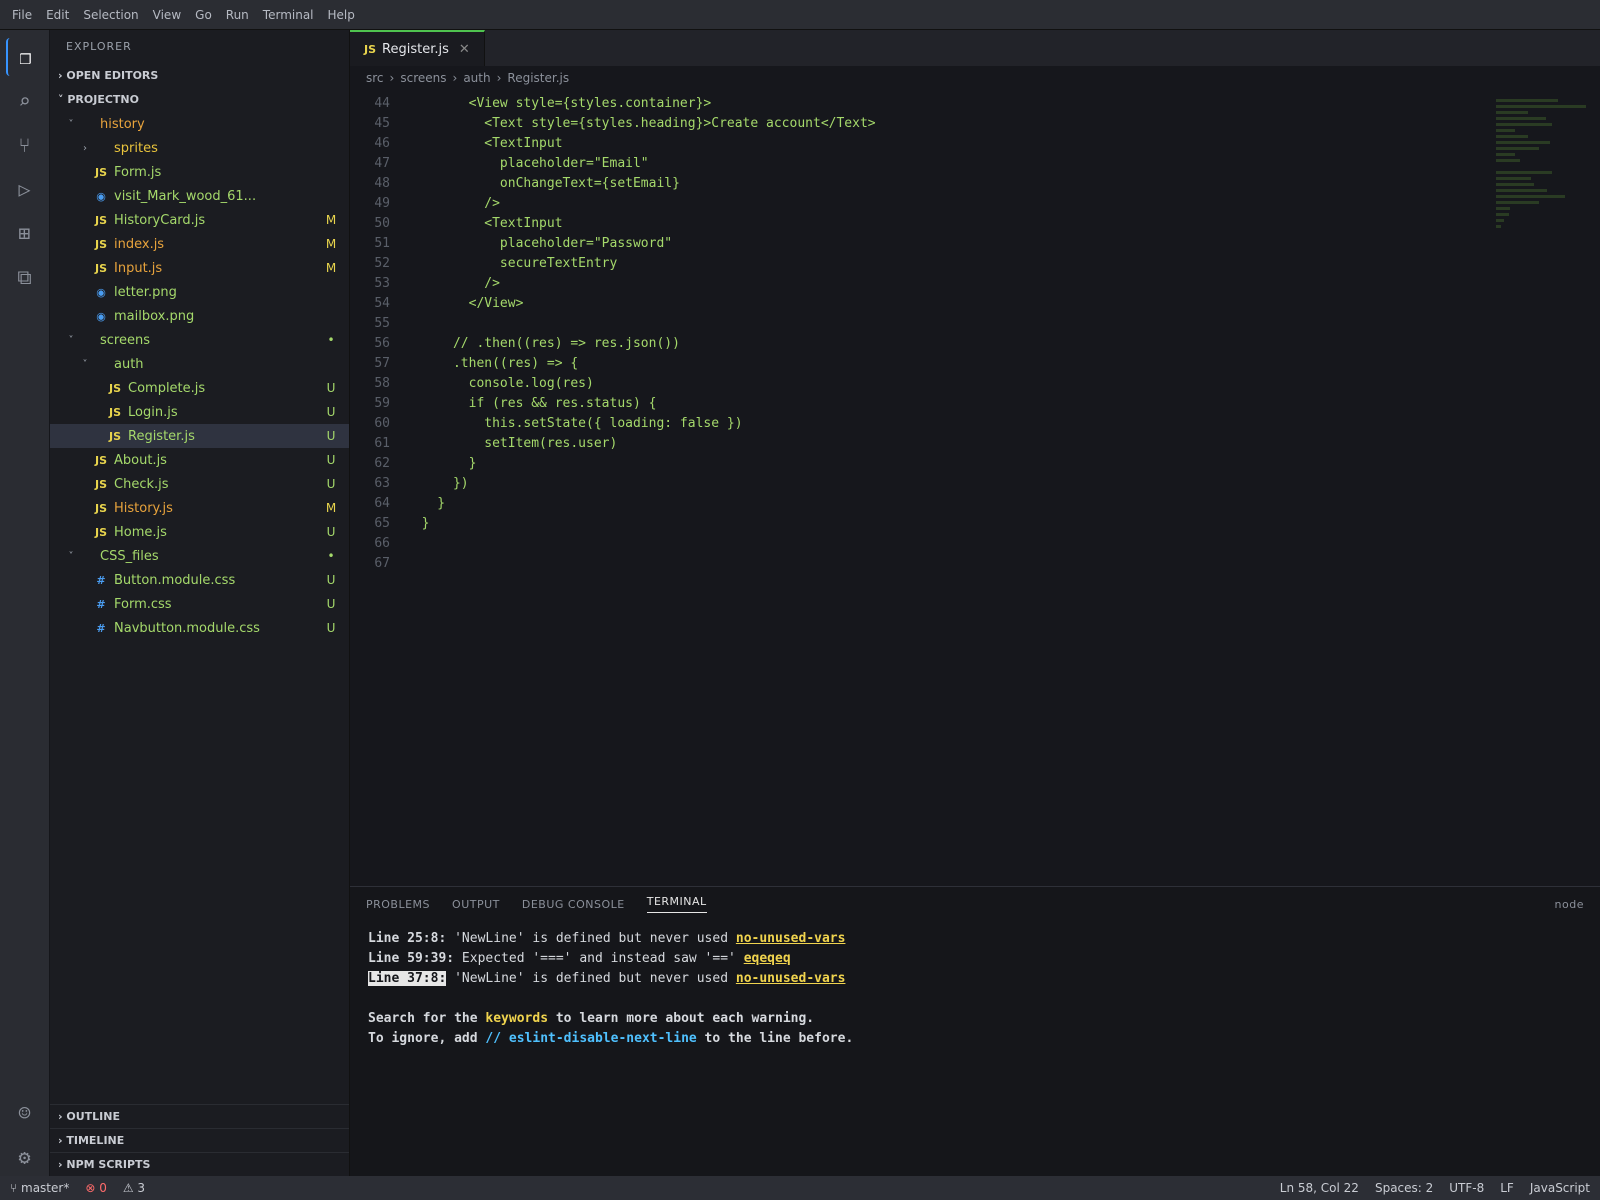 Image resolution: width=1600 pixels, height=1200 pixels. What do you see at coordinates (199, 1140) in the screenshot?
I see `section-timeline: › TIMELINE` at bounding box center [199, 1140].